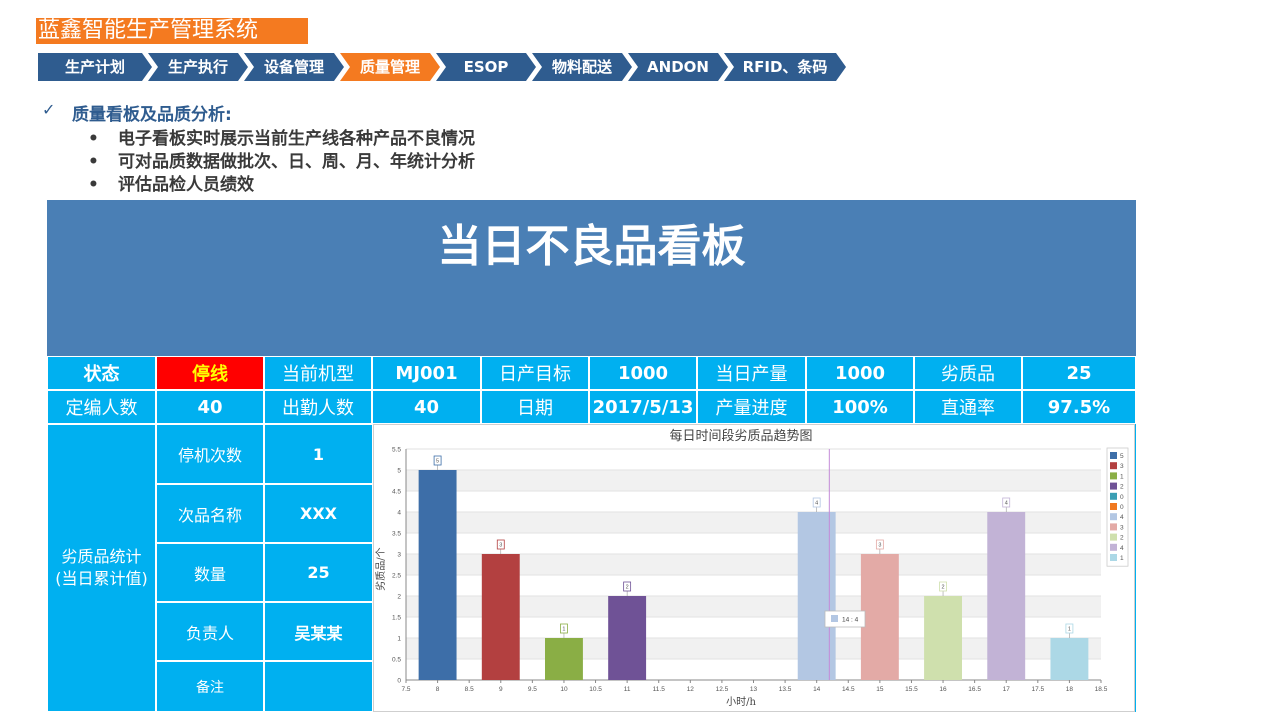  Describe the element at coordinates (437, 462) in the screenshot. I see `data-label: 5` at that location.